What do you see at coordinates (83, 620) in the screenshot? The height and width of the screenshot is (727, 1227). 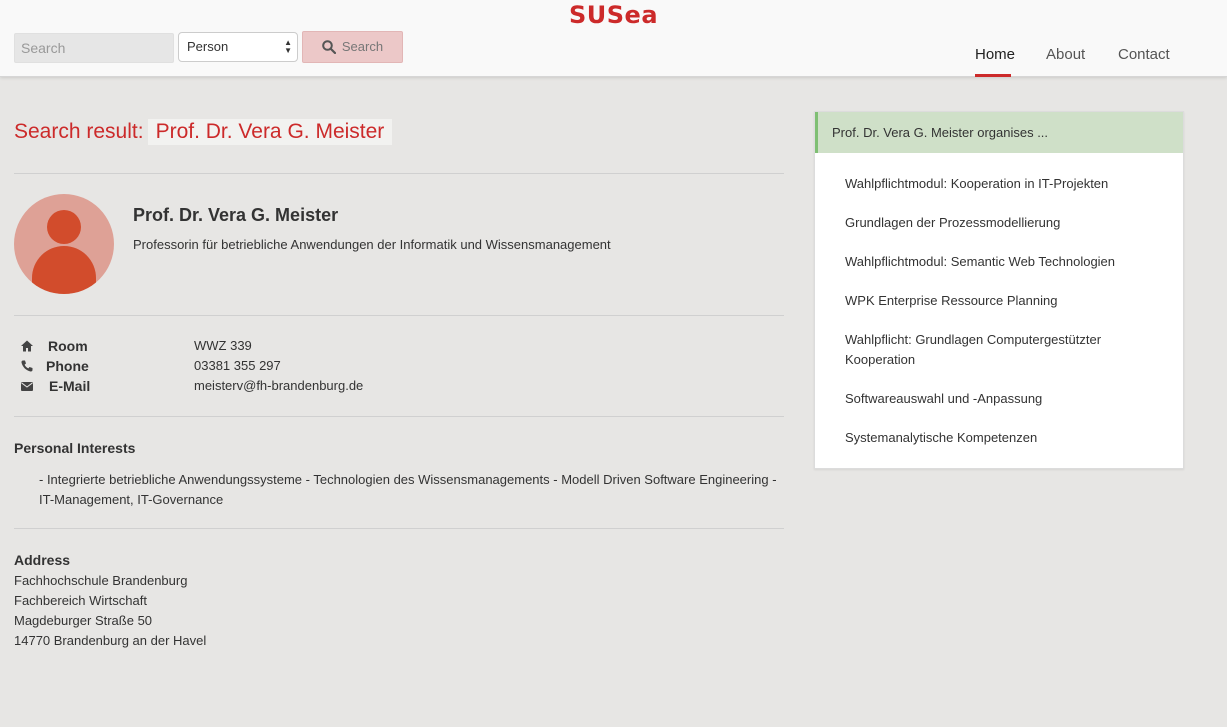 I see `address-line: Magdeburger Straße 50` at bounding box center [83, 620].